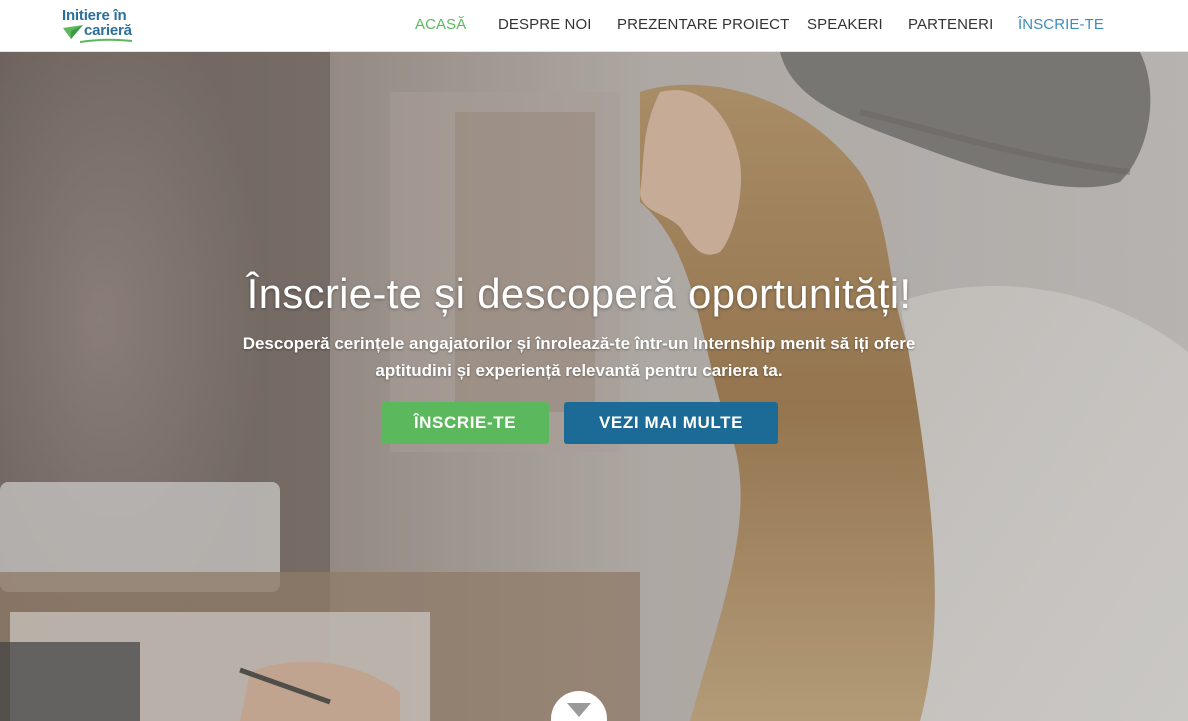 The image size is (1188, 721). I want to click on signup-button: ÎNSCRIE-TE, so click(465, 423).